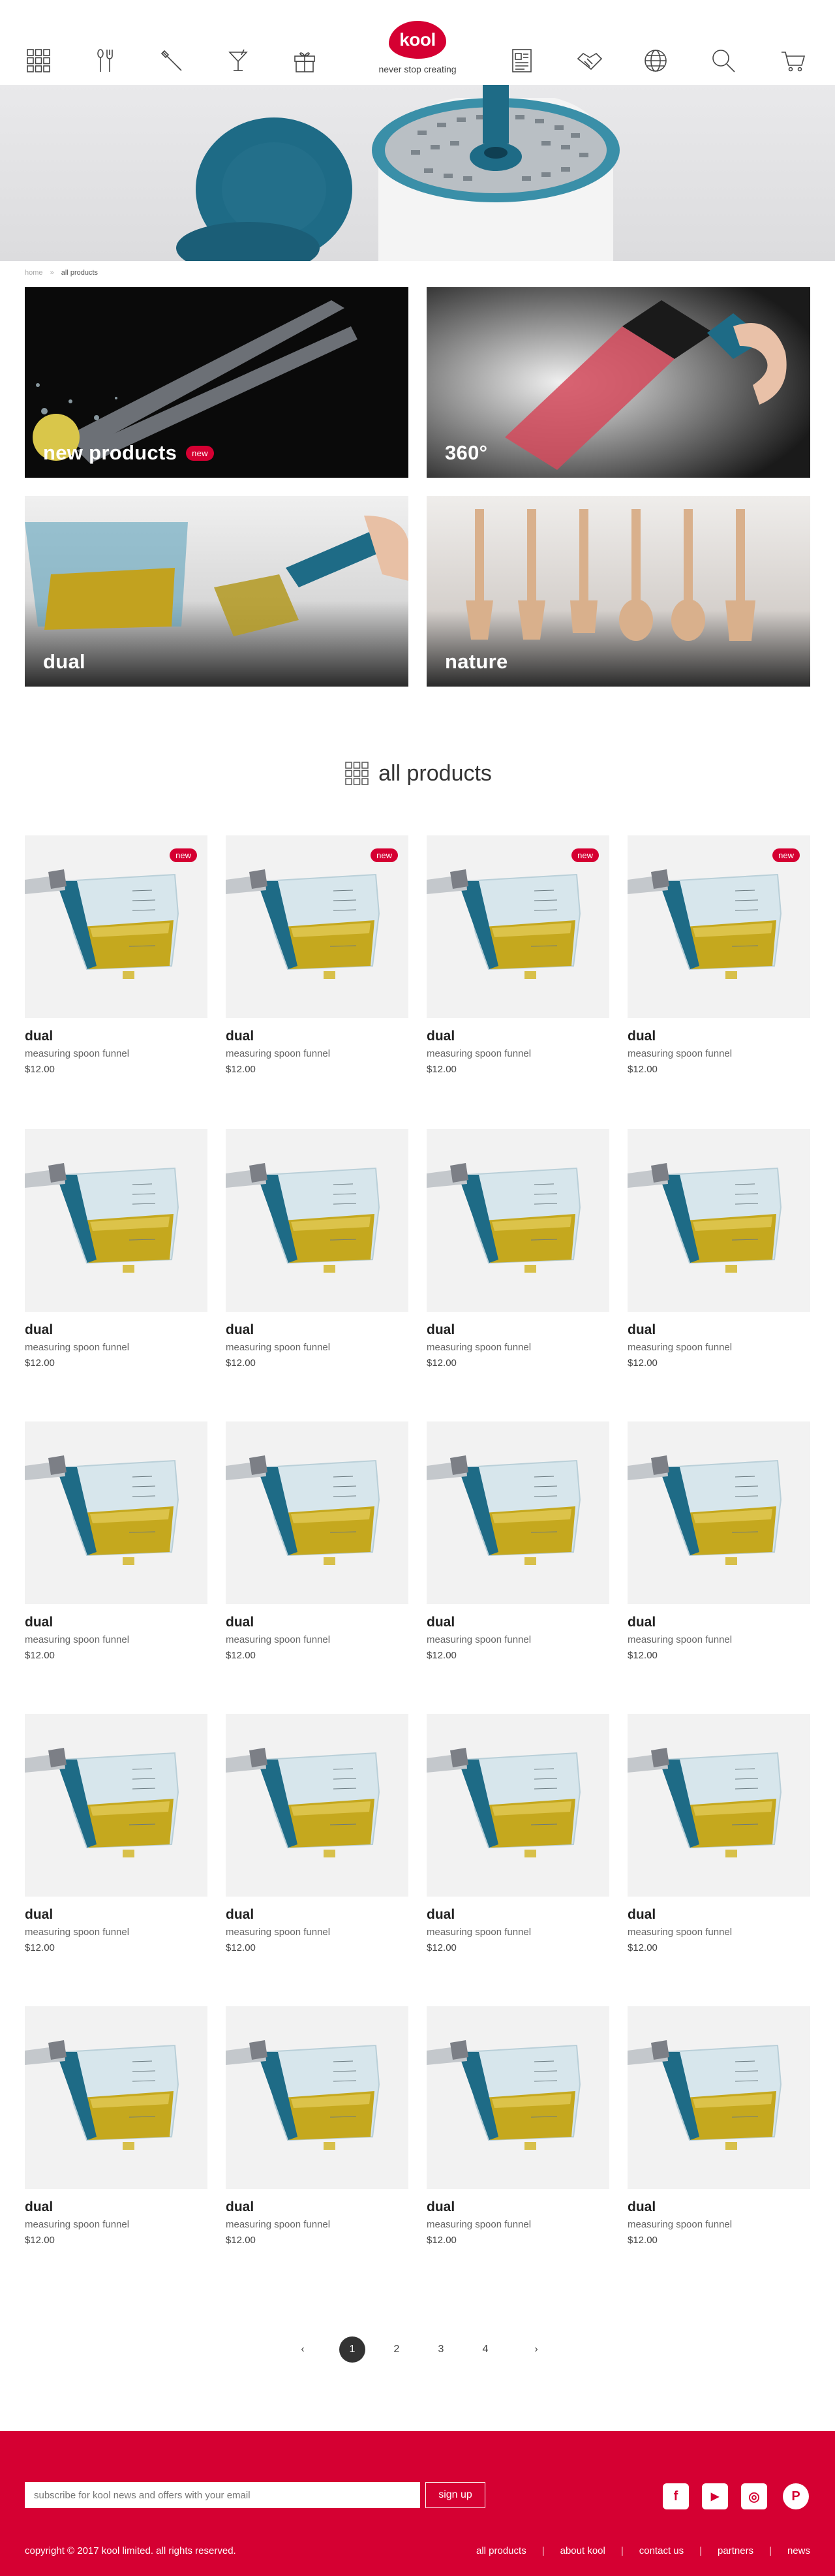 This screenshot has width=835, height=2576. Describe the element at coordinates (455, 2495) in the screenshot. I see `sign-up-button: sign up` at that location.